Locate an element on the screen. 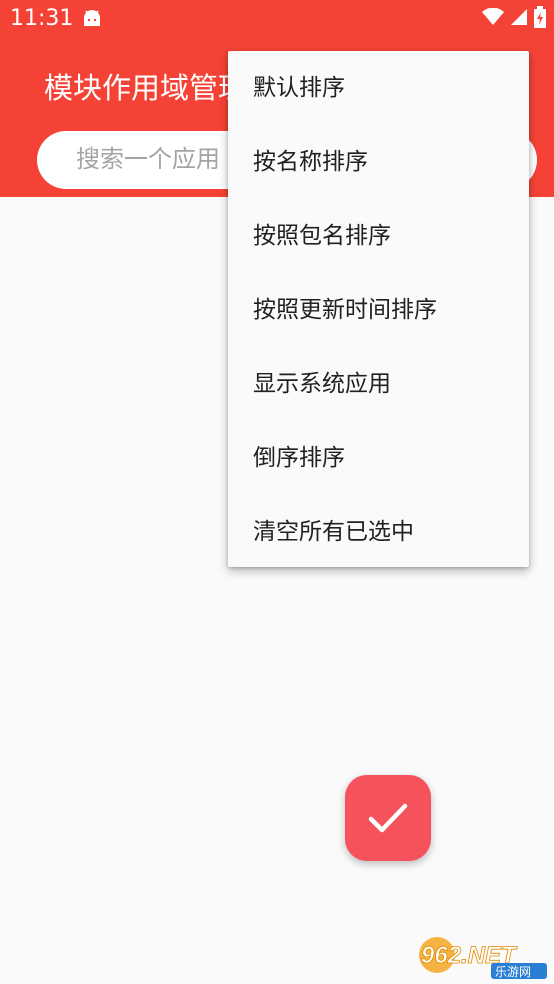 The height and width of the screenshot is (984, 554). menu-item-sort-by-package: 按照包名排序 is located at coordinates (378, 236).